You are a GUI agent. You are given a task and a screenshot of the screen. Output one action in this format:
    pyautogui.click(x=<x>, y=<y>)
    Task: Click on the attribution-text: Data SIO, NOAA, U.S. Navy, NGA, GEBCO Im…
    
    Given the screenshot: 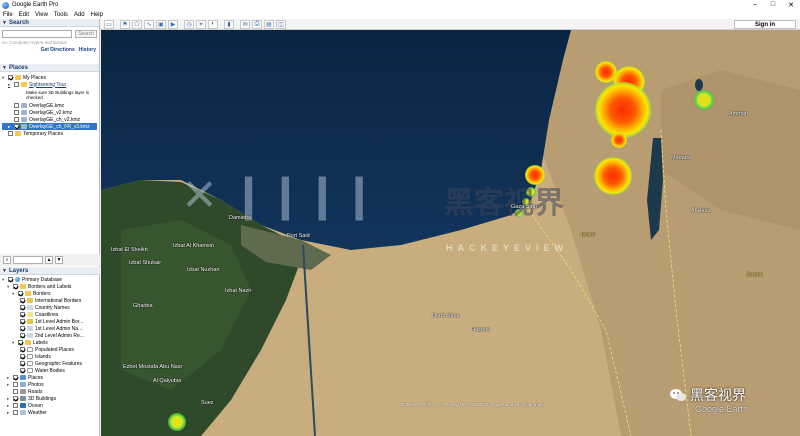 What is the action you would take?
    pyautogui.click(x=473, y=404)
    